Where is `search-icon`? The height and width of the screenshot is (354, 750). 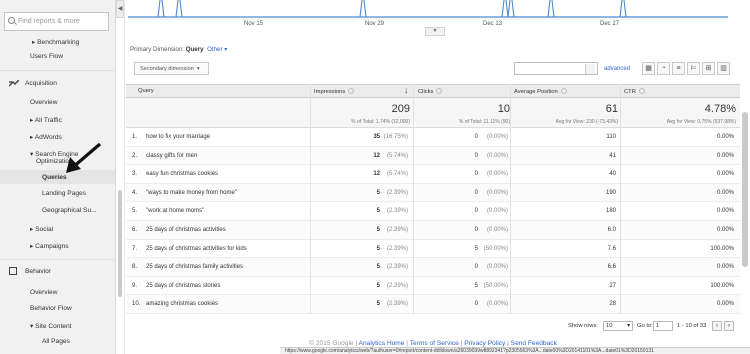
search-icon is located at coordinates (590, 69).